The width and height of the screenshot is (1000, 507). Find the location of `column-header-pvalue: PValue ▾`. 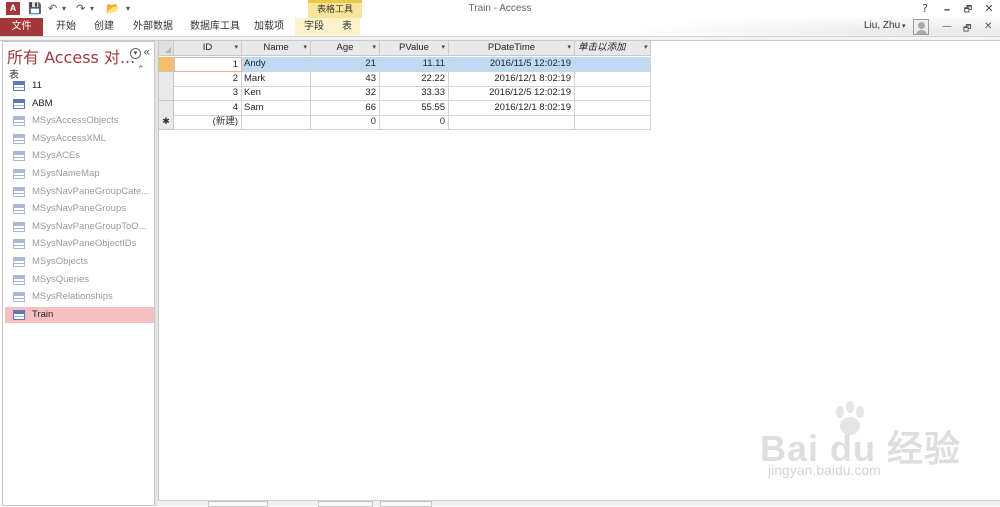

column-header-pvalue: PValue ▾ is located at coordinates (414, 48).